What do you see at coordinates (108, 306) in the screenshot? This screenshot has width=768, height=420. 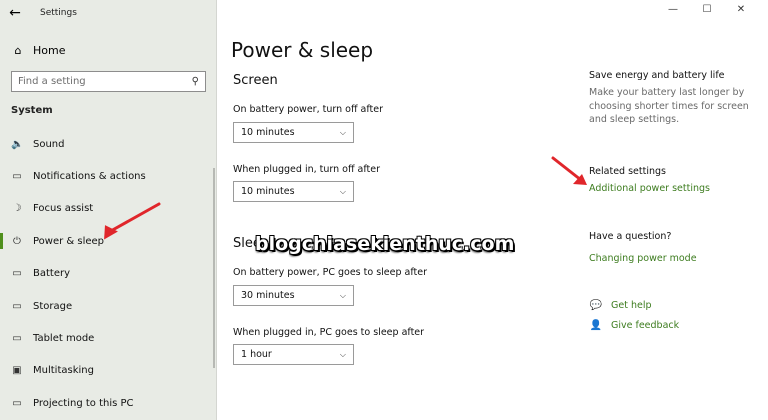 I see `sidebar-item-storage: ▭ Storage` at bounding box center [108, 306].